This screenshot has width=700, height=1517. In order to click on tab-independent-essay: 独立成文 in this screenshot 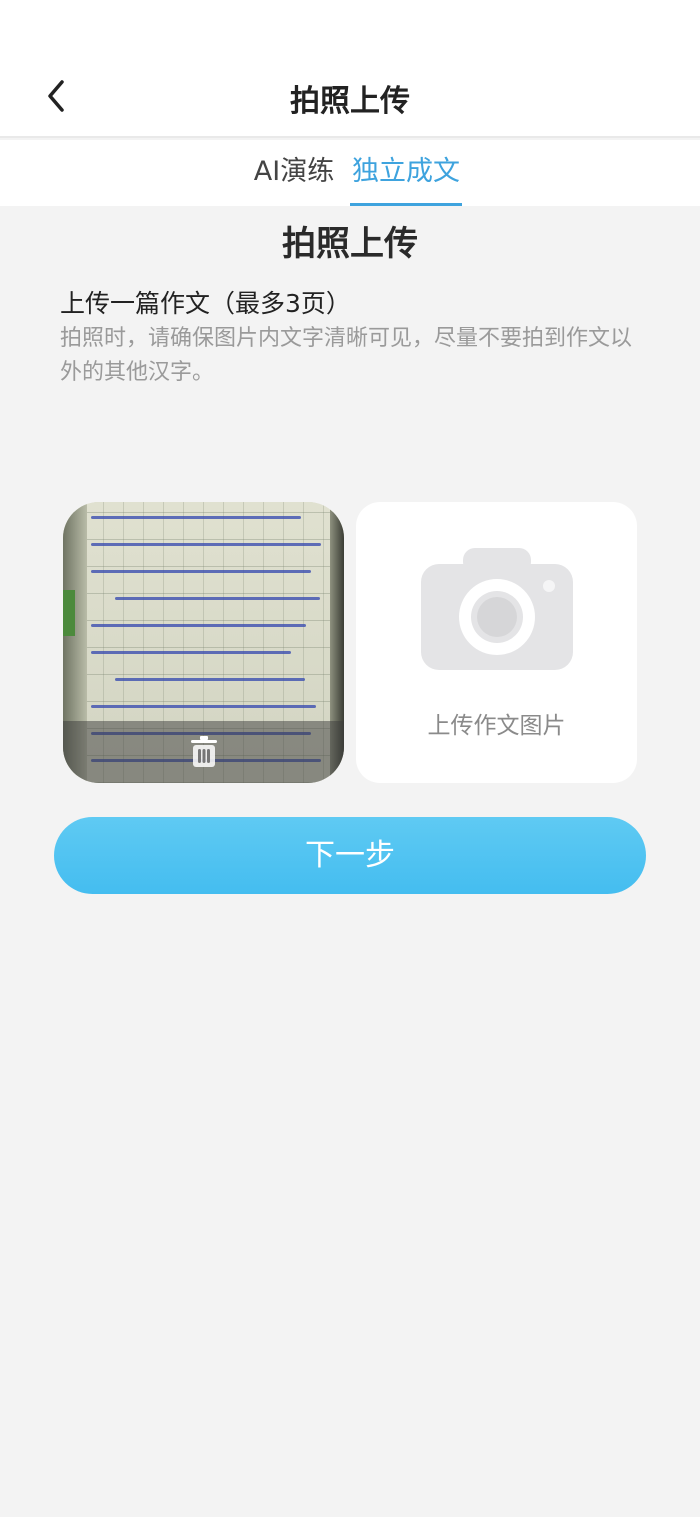, I will do `click(406, 173)`.